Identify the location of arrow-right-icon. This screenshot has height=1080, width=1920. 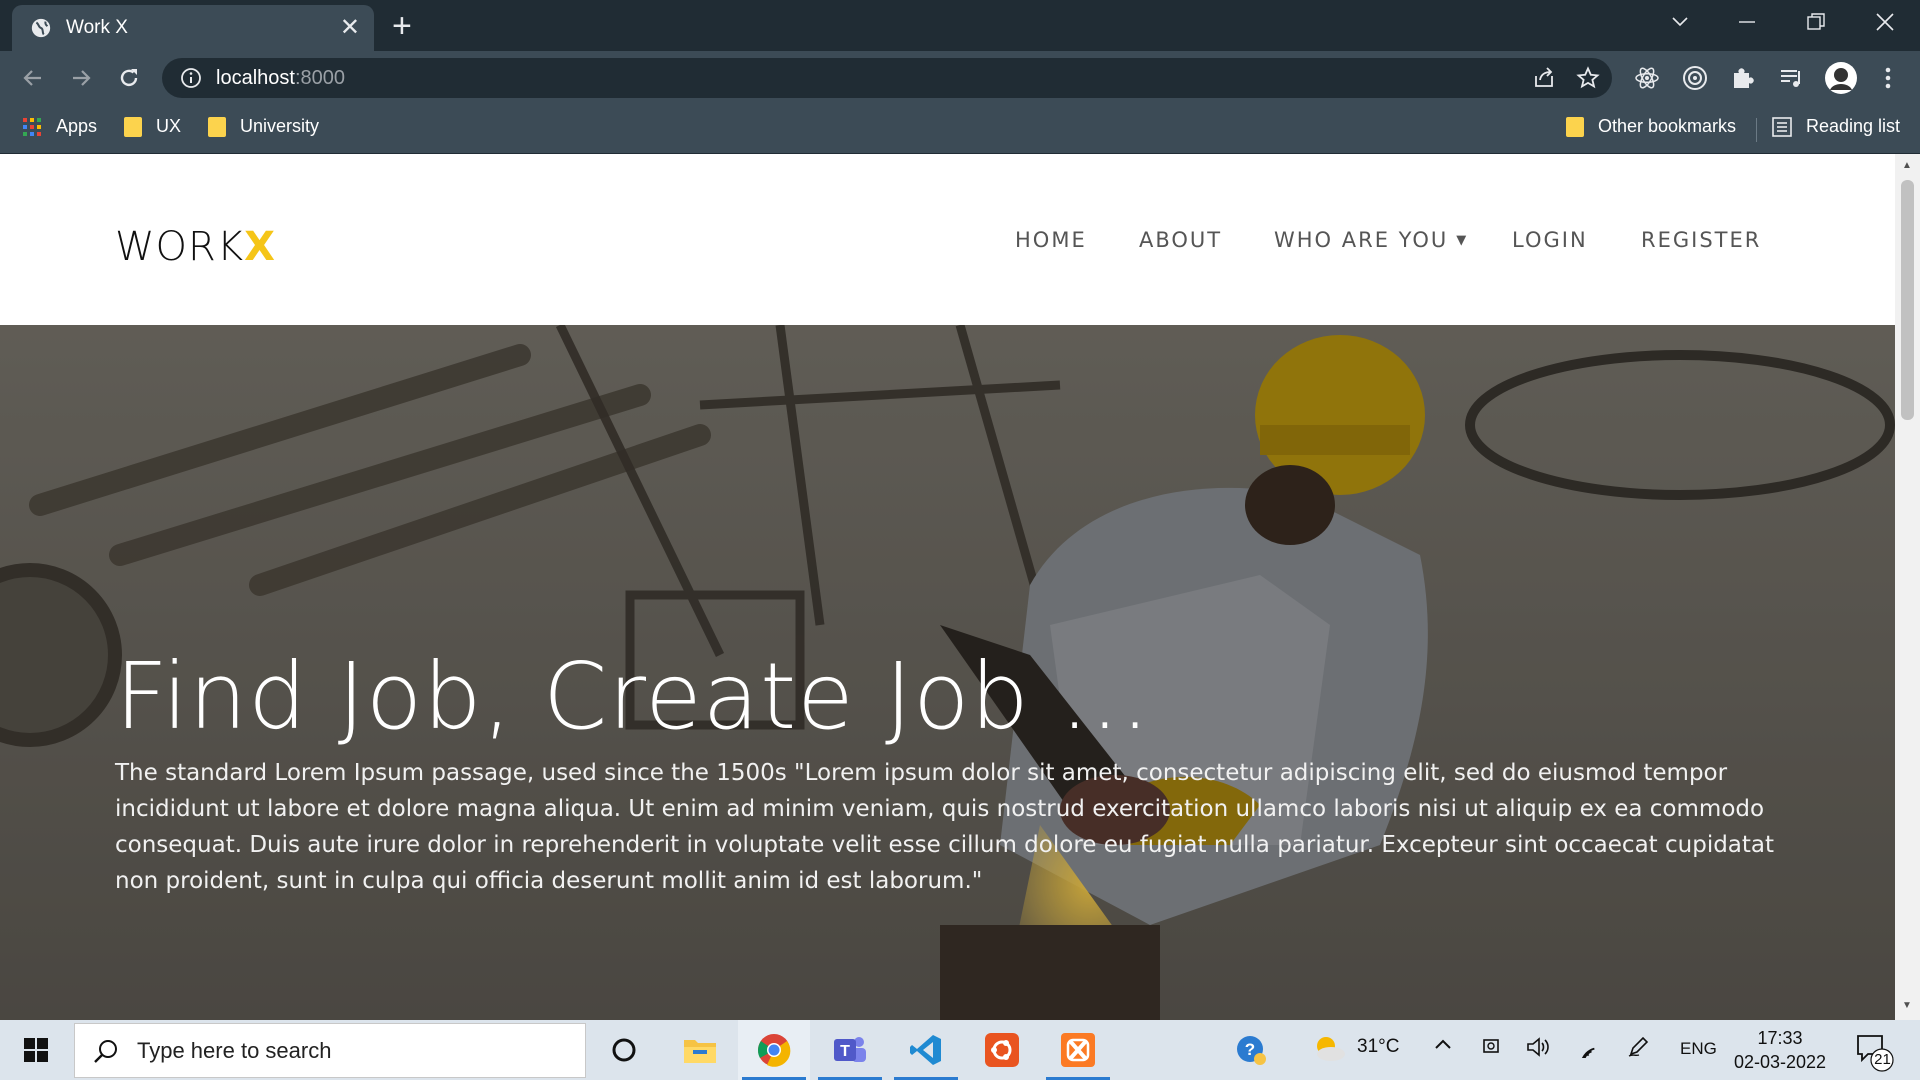
(82, 78).